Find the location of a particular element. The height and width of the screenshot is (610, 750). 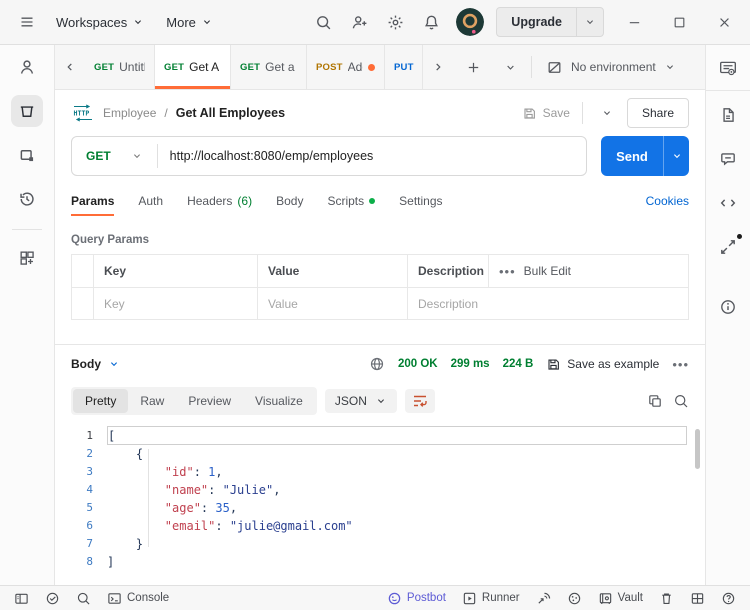

sidebar-item-environments is located at coordinates (27, 155).